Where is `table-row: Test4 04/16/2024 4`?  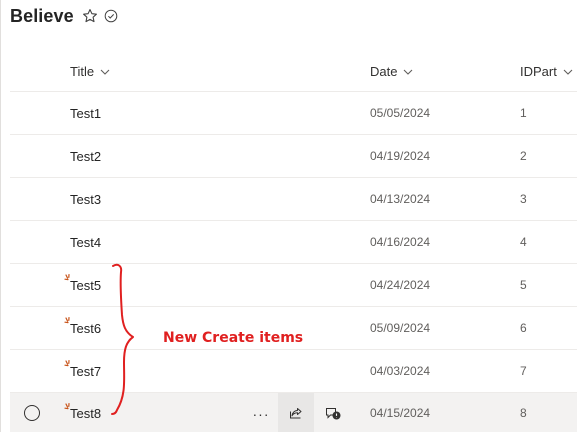
table-row: Test4 04/16/2024 4 is located at coordinates (293, 242).